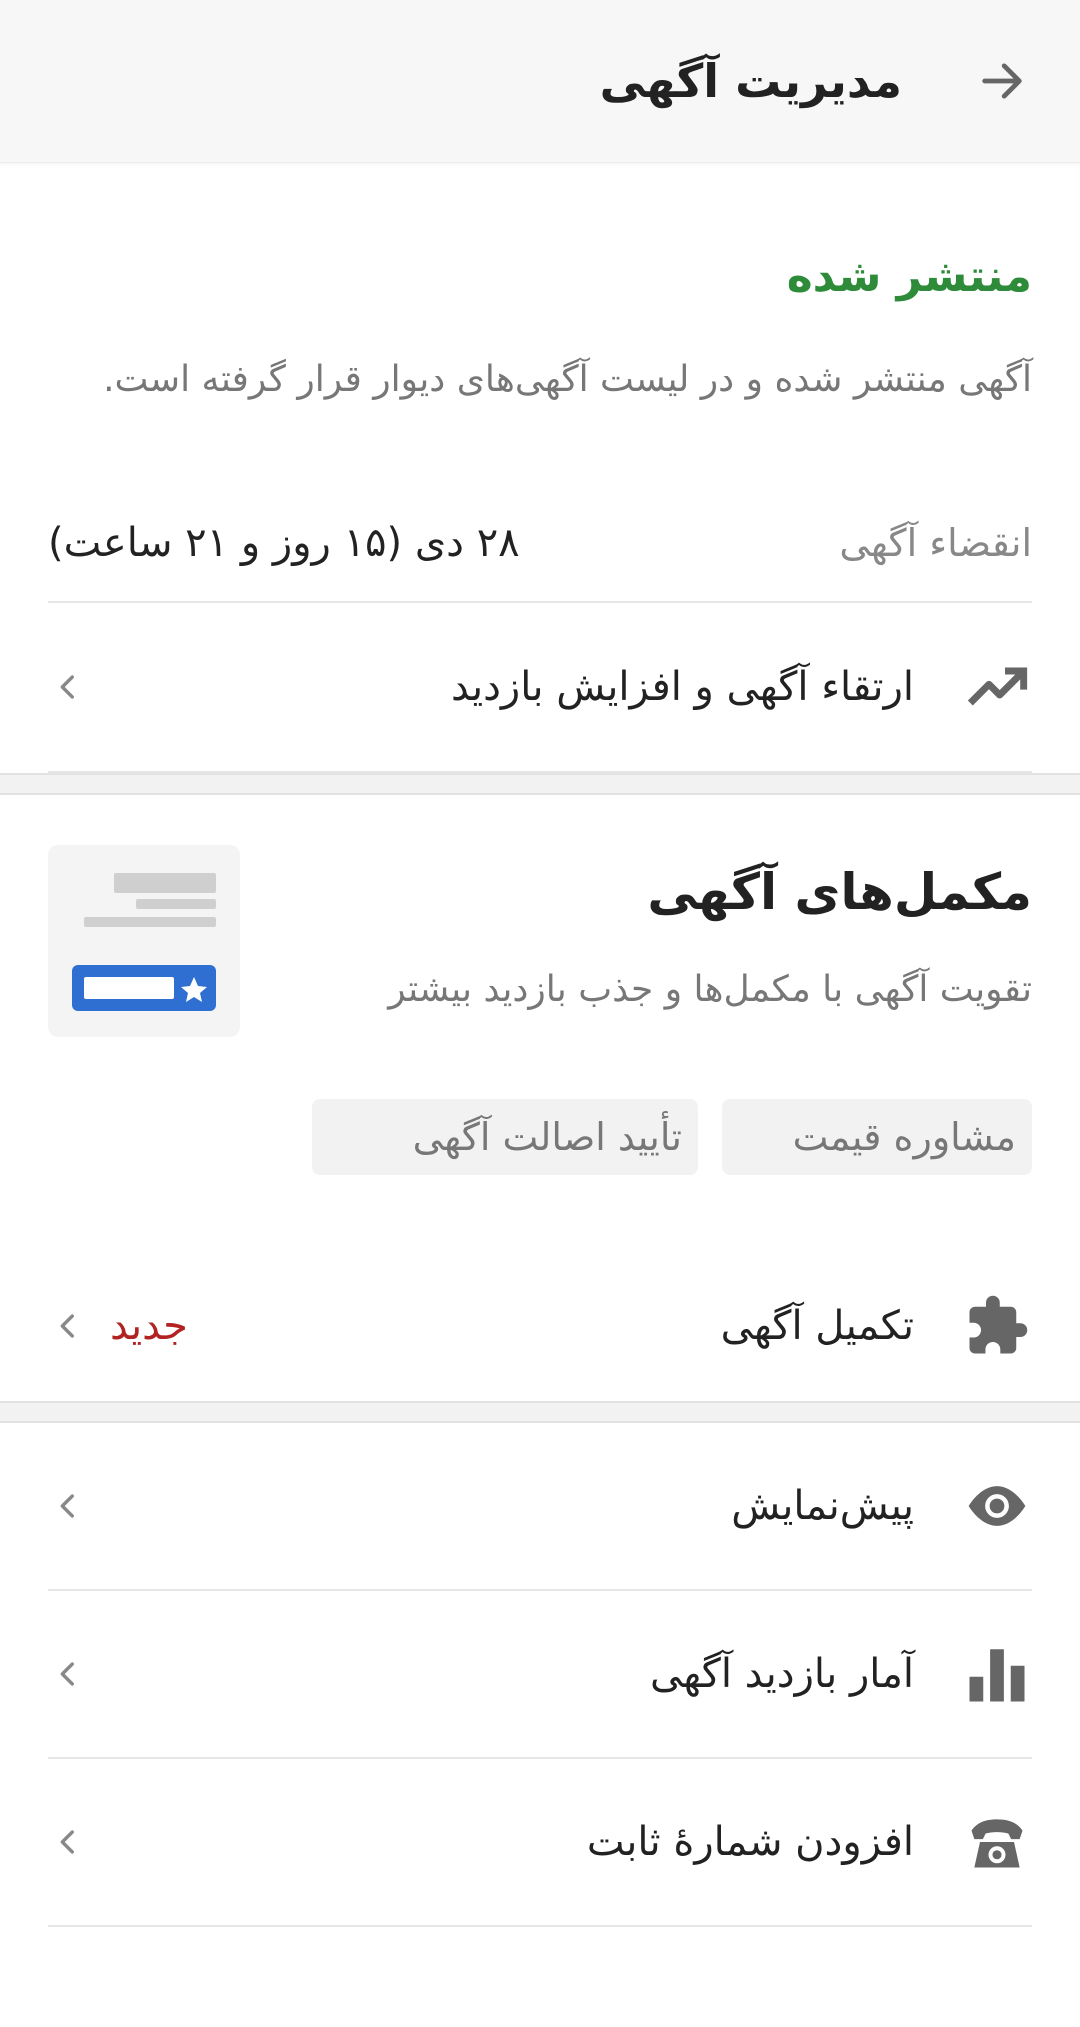  What do you see at coordinates (877, 1136) in the screenshot?
I see `chip-price-consult: مشاوره قیمت` at bounding box center [877, 1136].